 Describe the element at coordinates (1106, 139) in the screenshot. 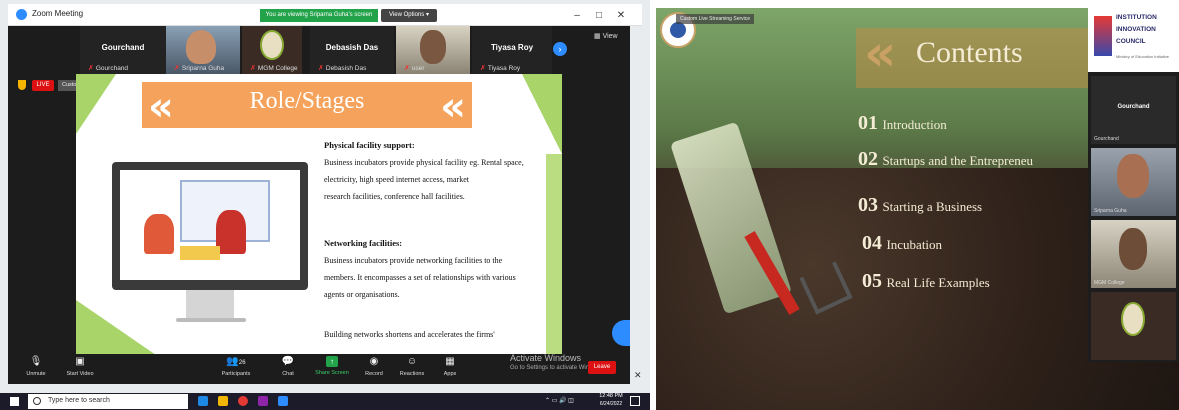

I see `participant-label: Gourchand` at that location.